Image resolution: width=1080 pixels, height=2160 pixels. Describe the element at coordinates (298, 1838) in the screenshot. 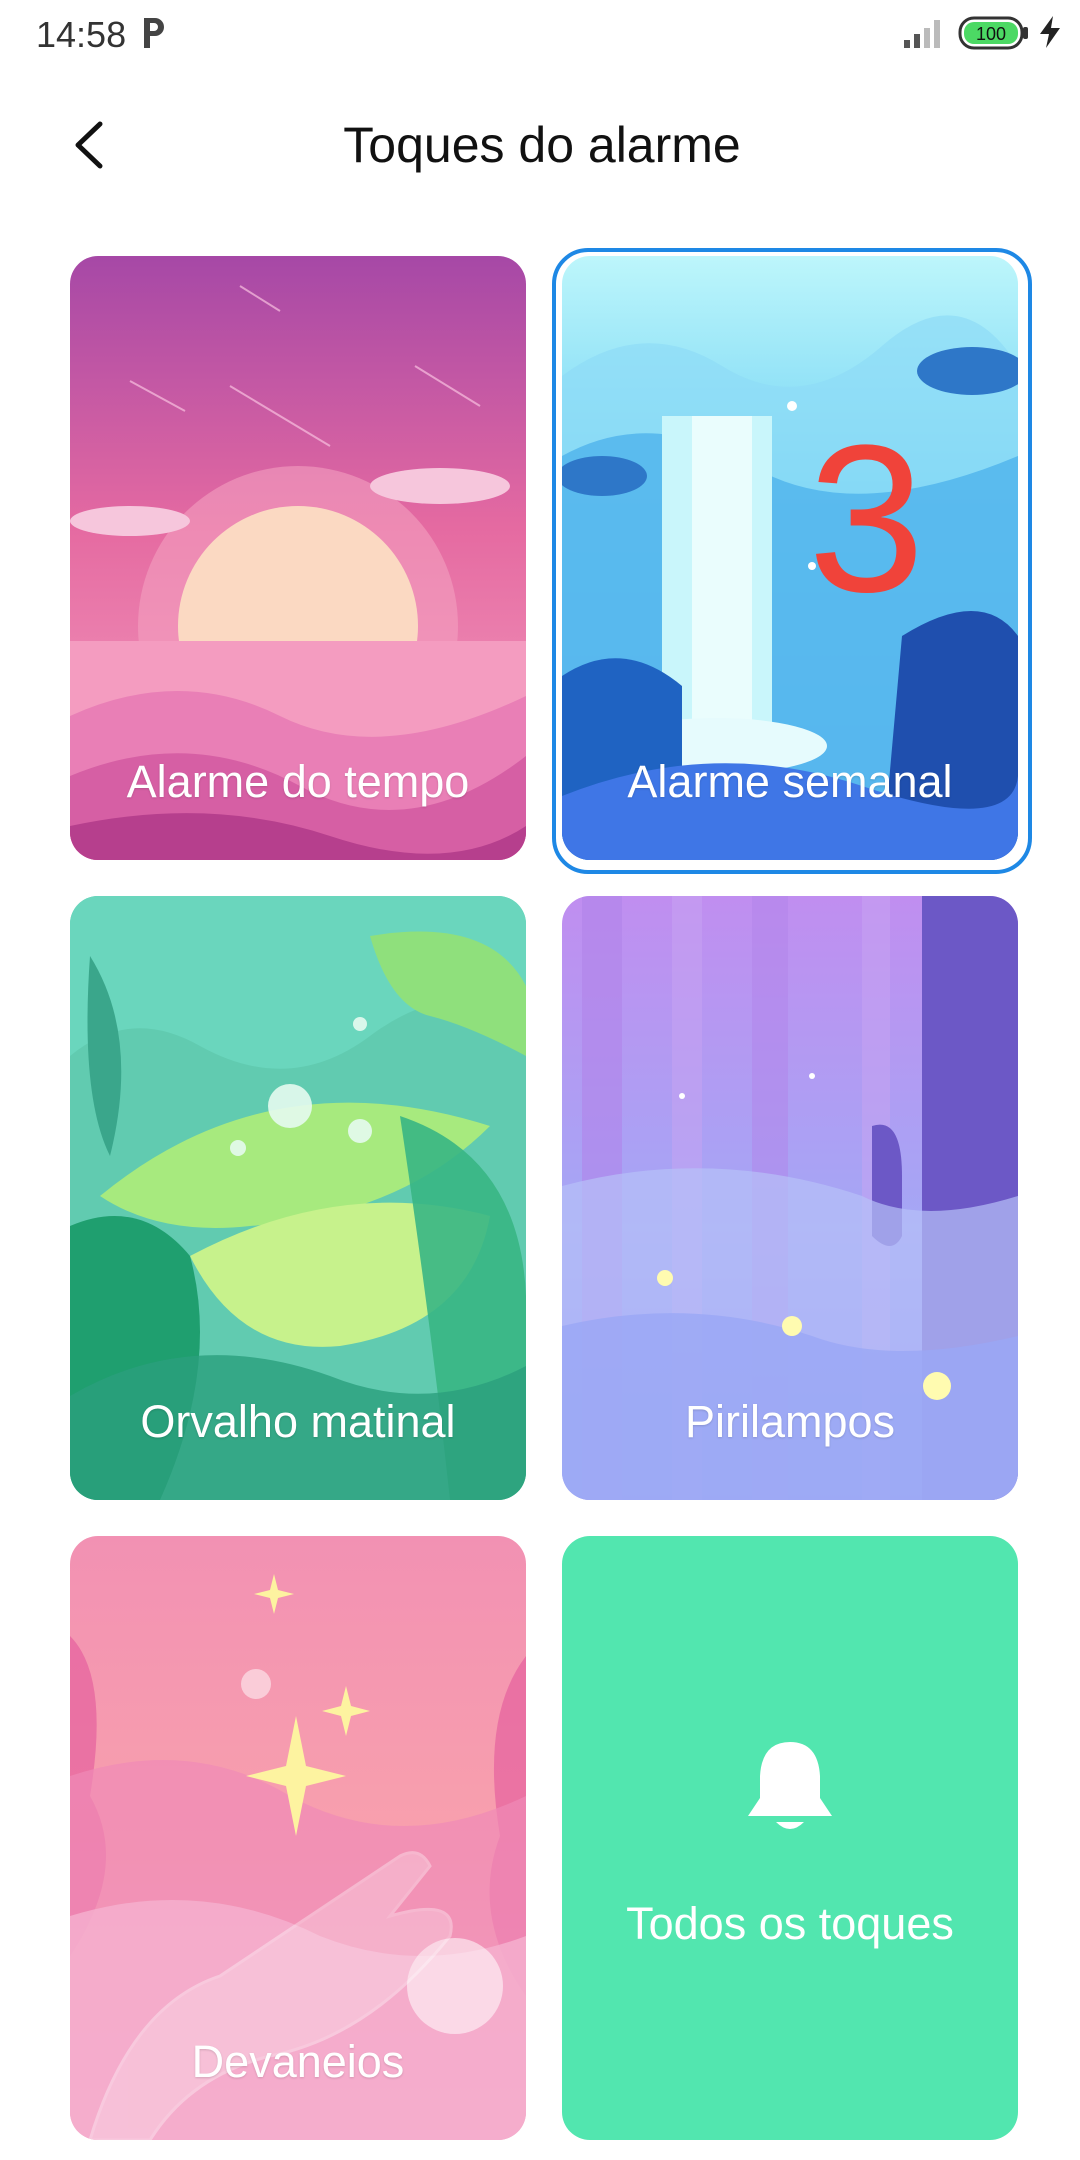

I see `ringtone-card-devaneios: Devaneios` at that location.